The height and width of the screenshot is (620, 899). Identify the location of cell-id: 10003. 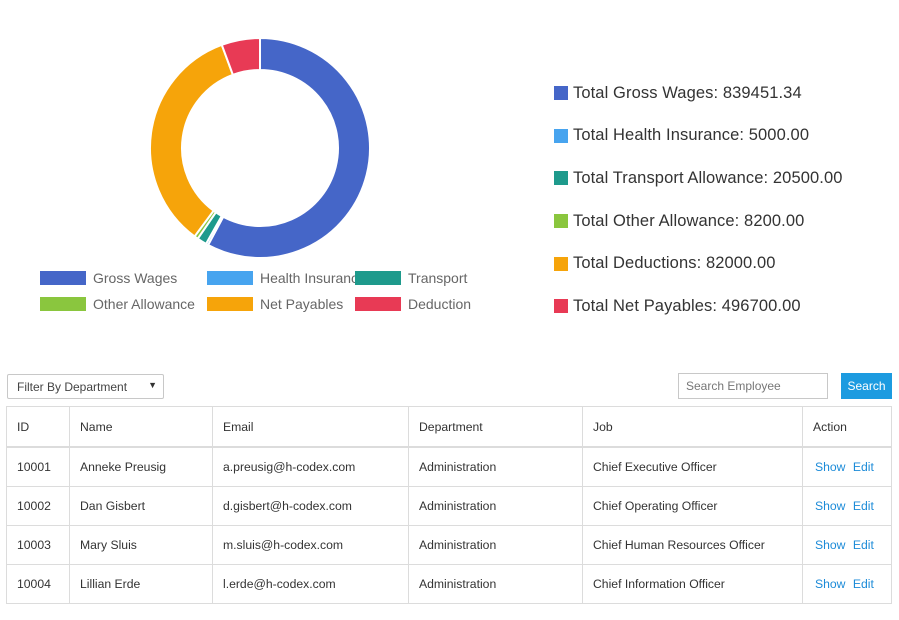
(38, 545).